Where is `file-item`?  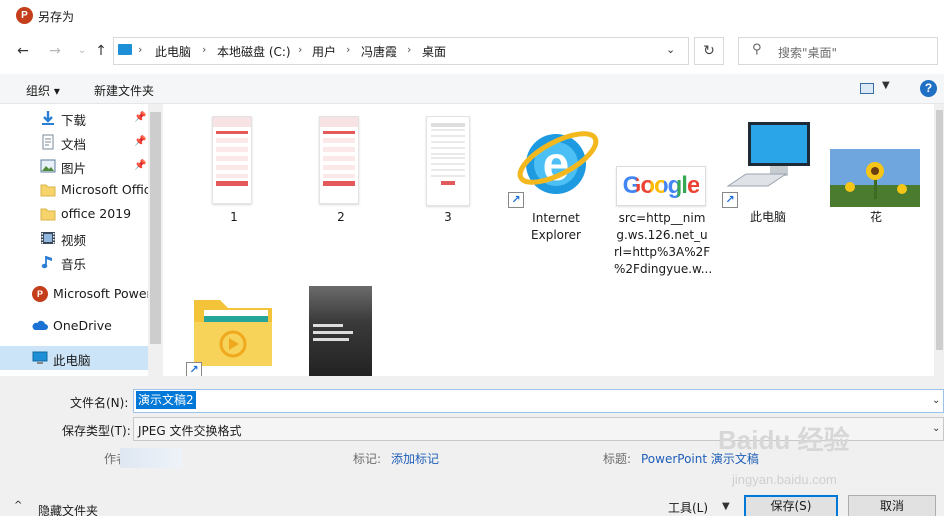
file-item is located at coordinates (343, 330).